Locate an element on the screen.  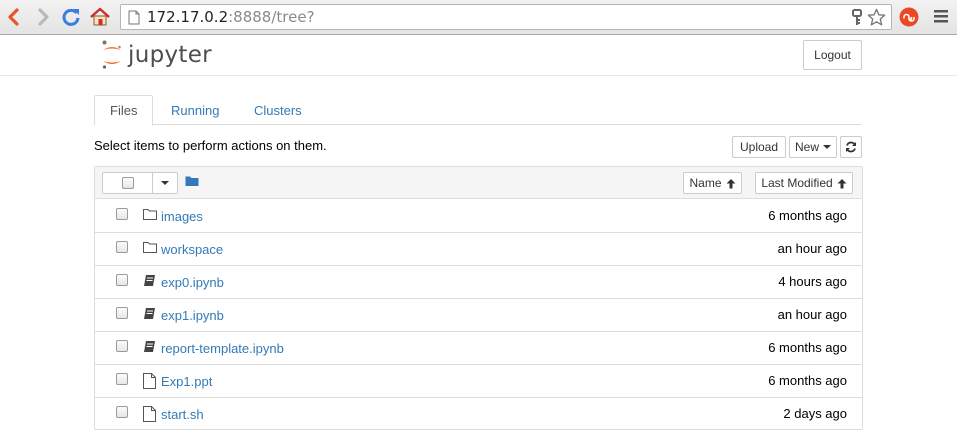
select-all-dropdown is located at coordinates (140, 183).